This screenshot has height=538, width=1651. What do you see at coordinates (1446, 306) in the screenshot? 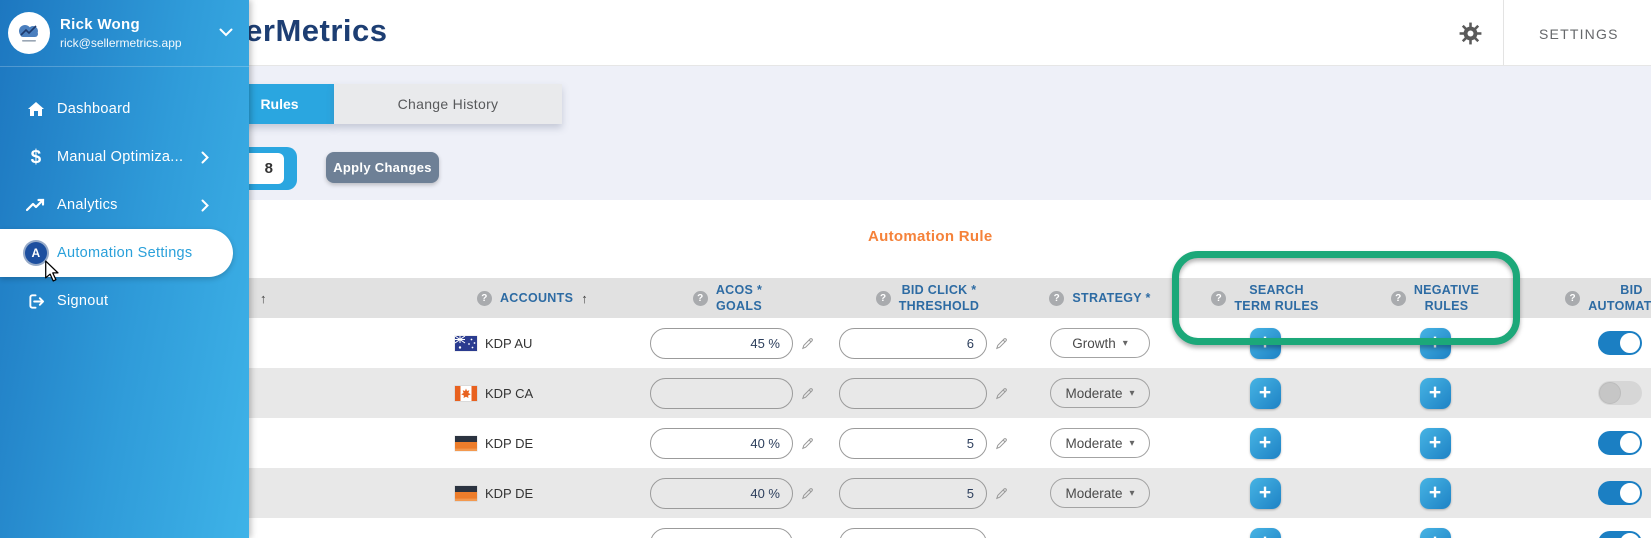
I see `column-label: RULES` at bounding box center [1446, 306].